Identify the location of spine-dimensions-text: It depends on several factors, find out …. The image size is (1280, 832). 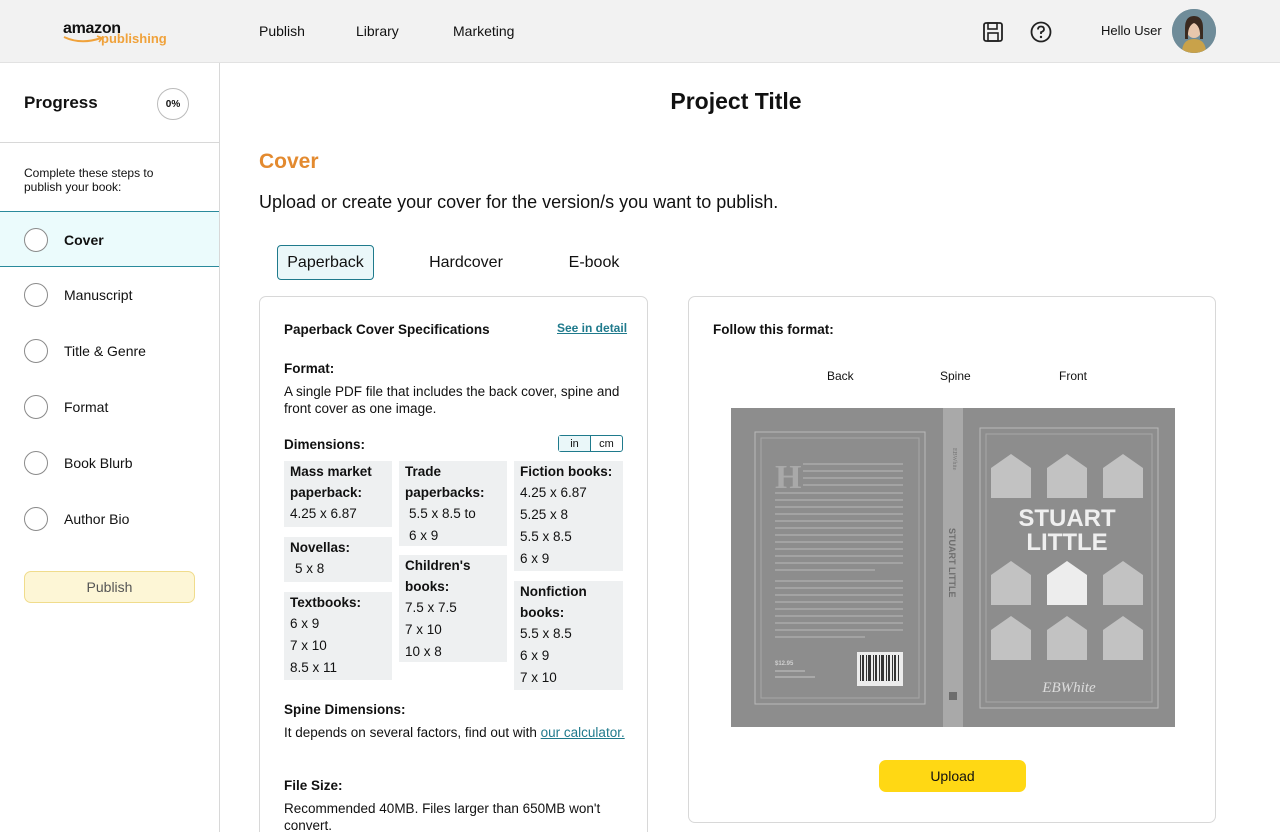
(456, 732).